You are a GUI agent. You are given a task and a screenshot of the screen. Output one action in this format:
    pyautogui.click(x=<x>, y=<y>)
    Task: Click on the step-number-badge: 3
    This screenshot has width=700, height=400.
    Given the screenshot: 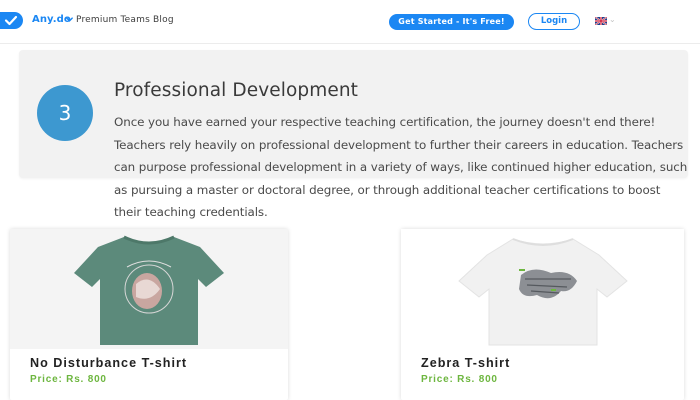 What is the action you would take?
    pyautogui.click(x=65, y=113)
    